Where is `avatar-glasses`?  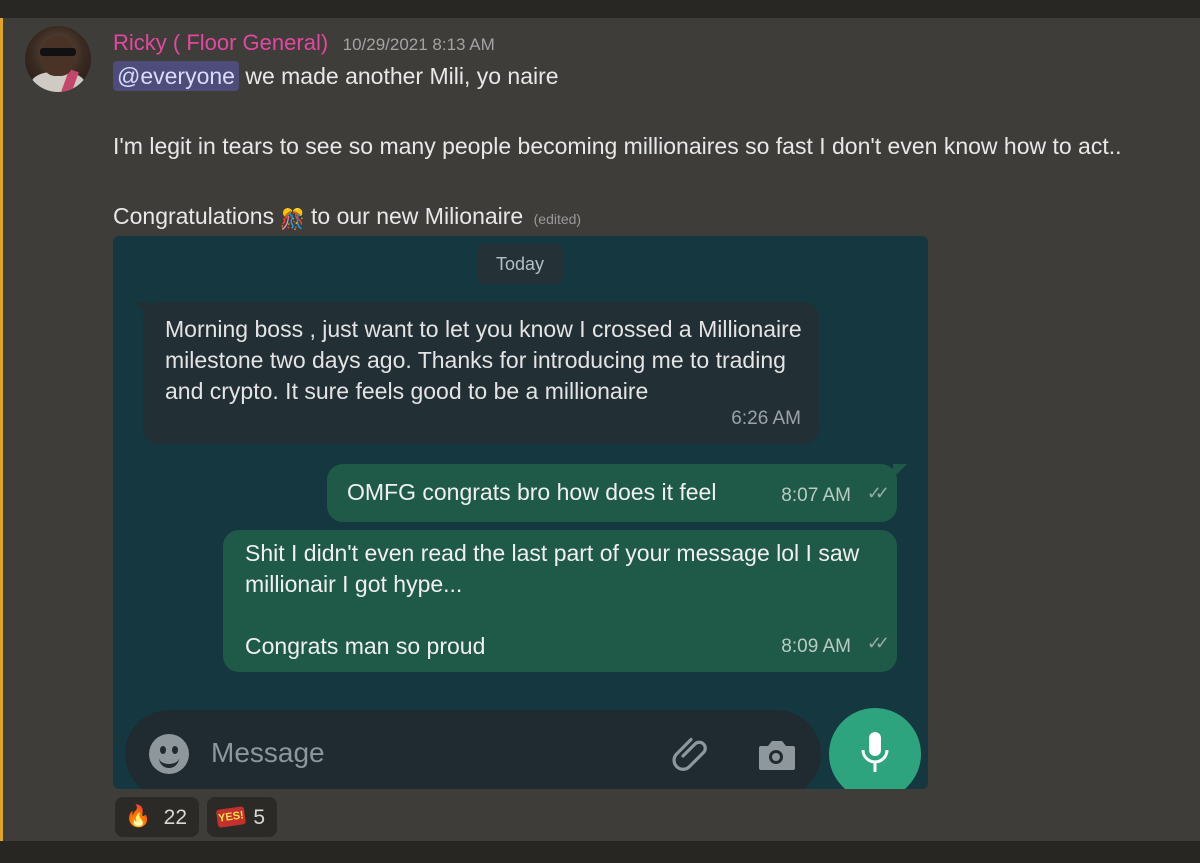 avatar-glasses is located at coordinates (58, 52).